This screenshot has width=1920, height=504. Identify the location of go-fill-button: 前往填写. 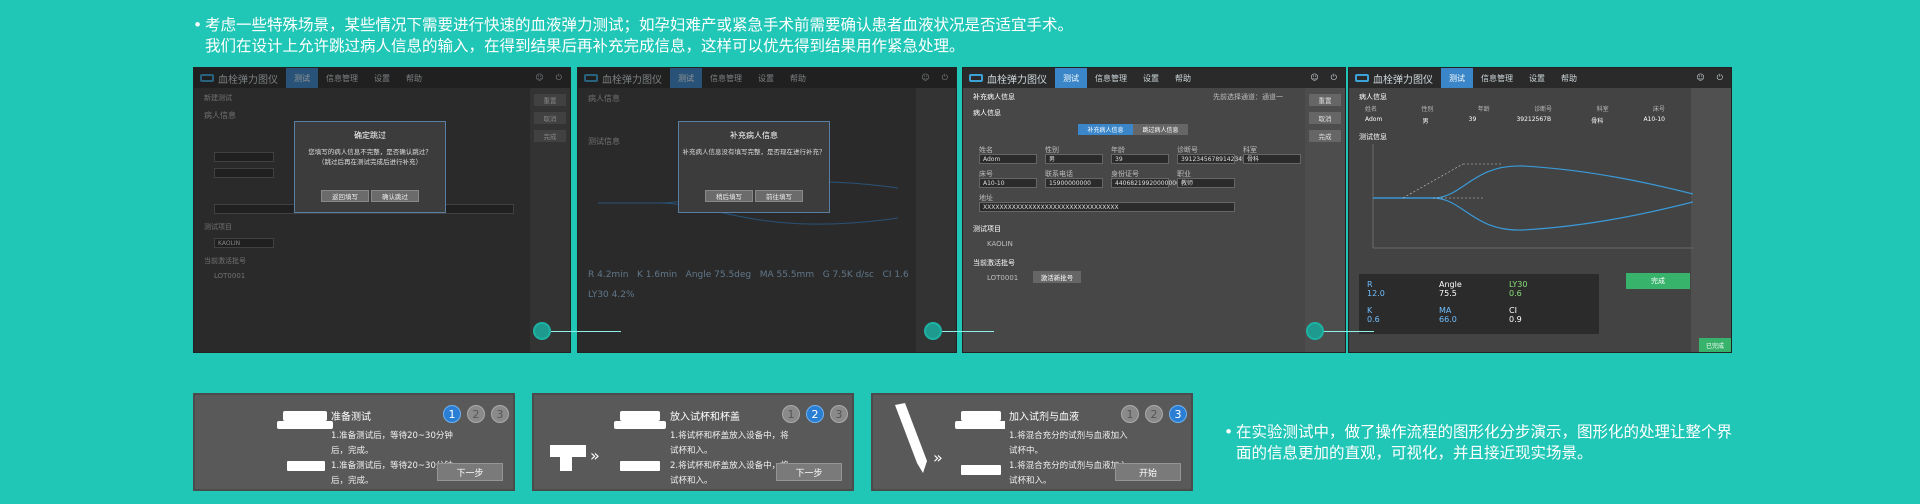
(779, 196).